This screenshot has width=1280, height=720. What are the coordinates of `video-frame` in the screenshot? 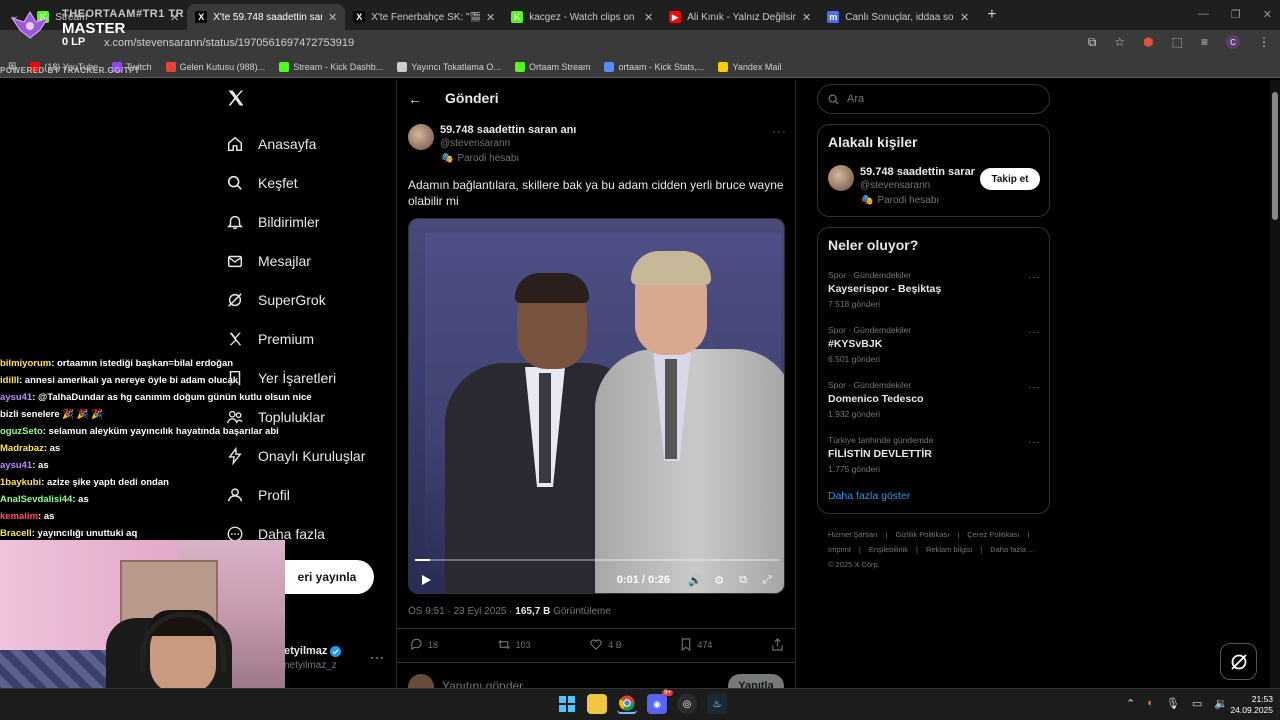 It's located at (604, 413).